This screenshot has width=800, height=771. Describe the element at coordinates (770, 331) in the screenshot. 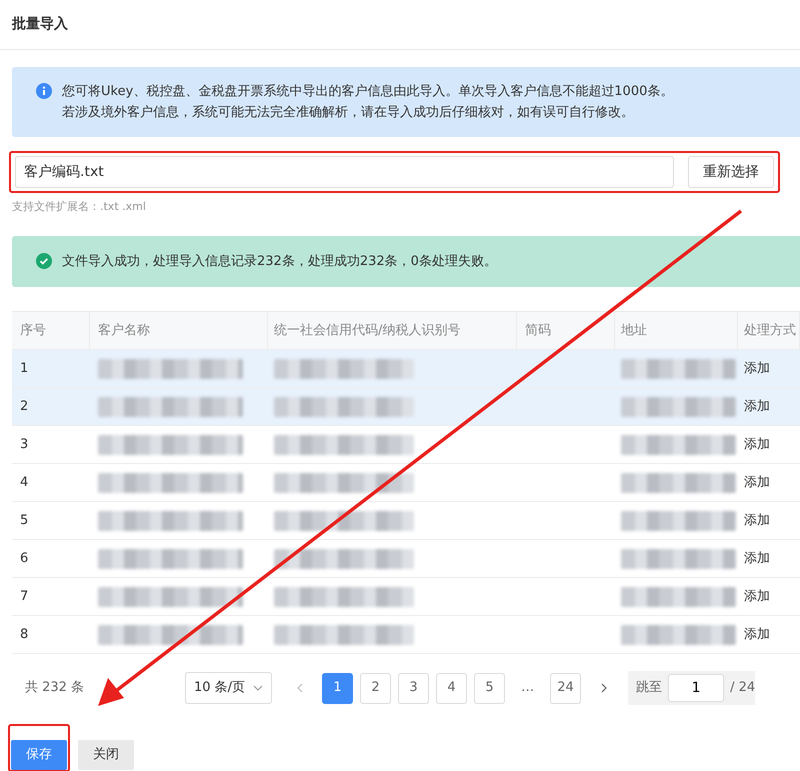

I see `column-header: 处理方式` at that location.